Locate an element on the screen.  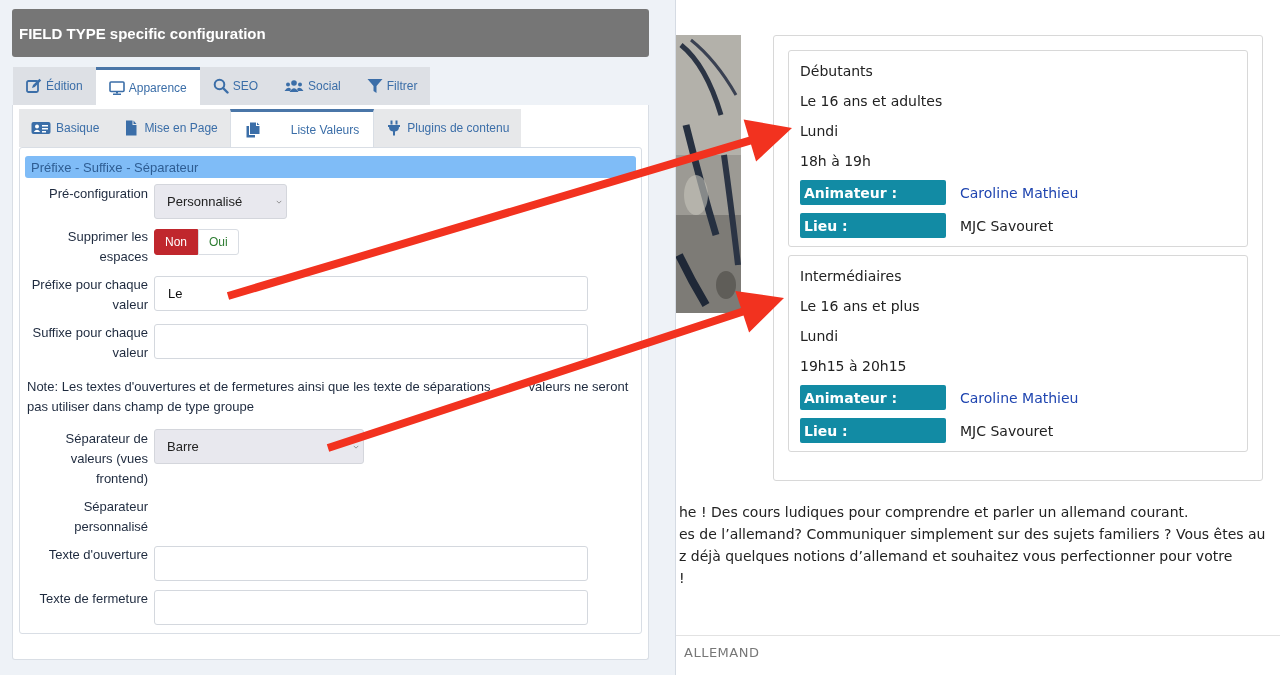
toggle-option: Oui is located at coordinates (218, 242).